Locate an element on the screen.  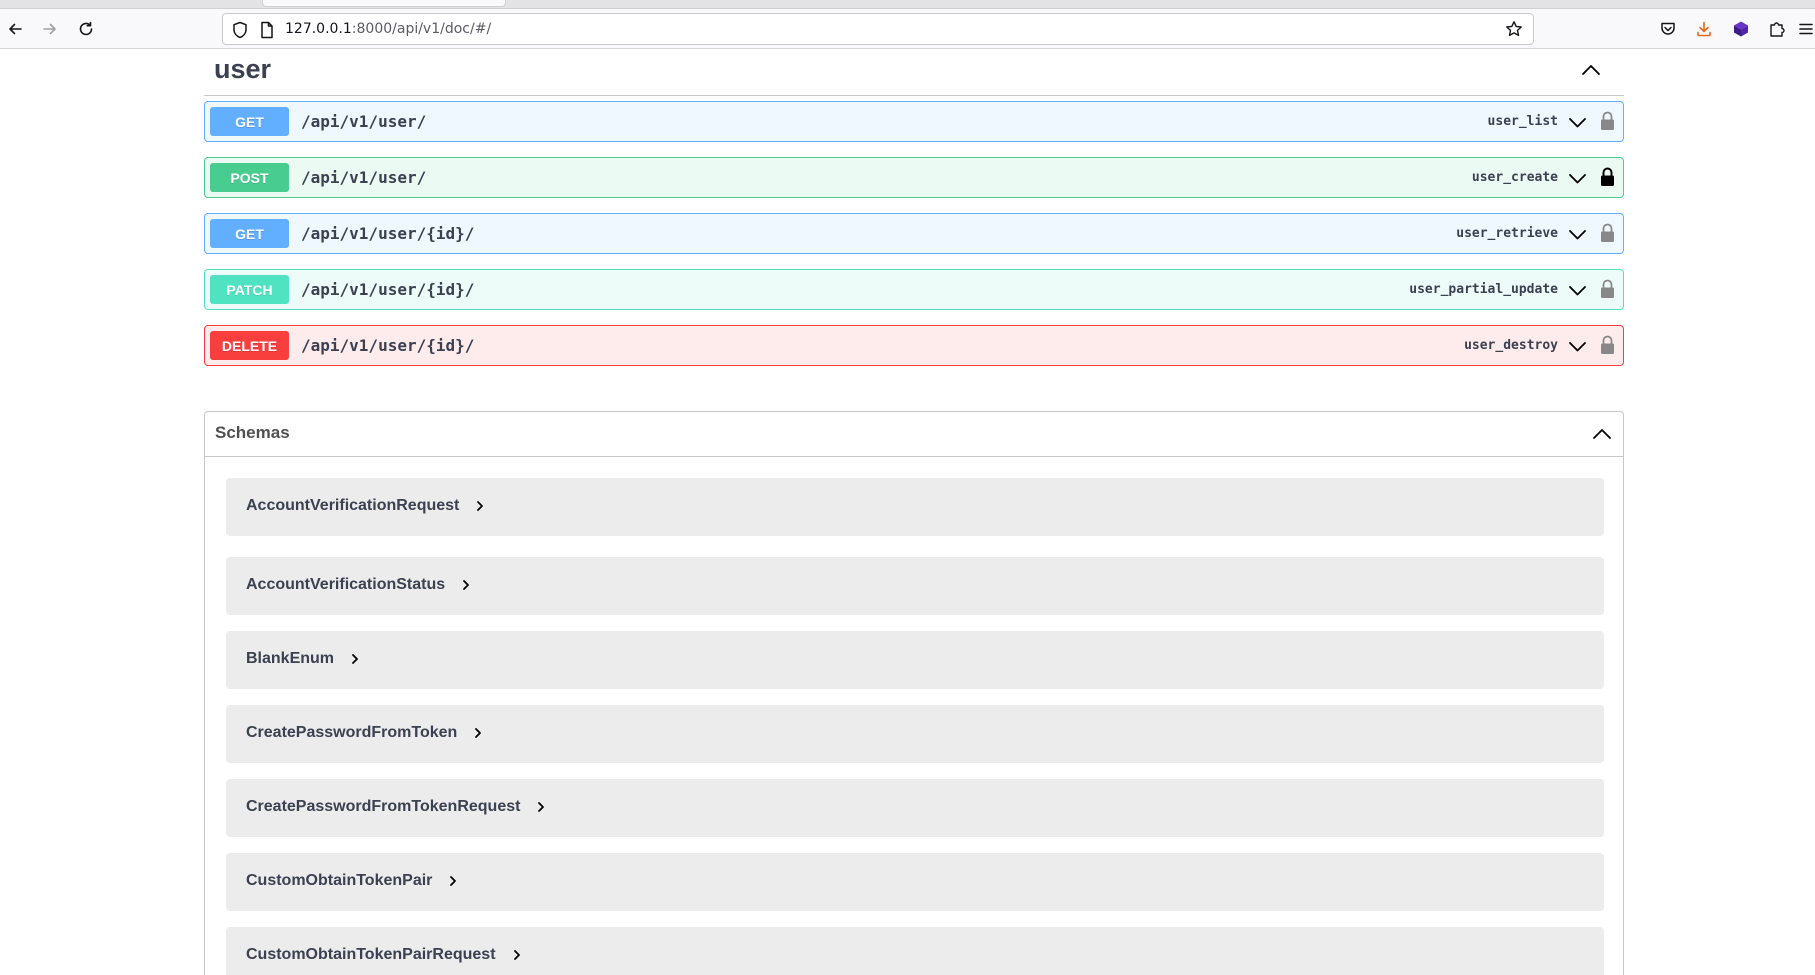
browser-toolbar: 127.0.0.1:8000/api/v1/doc/#/ is located at coordinates (907, 29).